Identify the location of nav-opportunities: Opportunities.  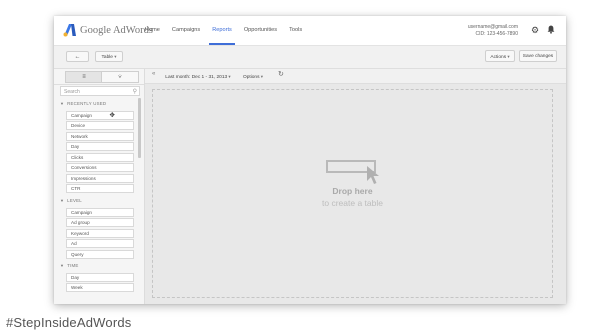
(260, 30).